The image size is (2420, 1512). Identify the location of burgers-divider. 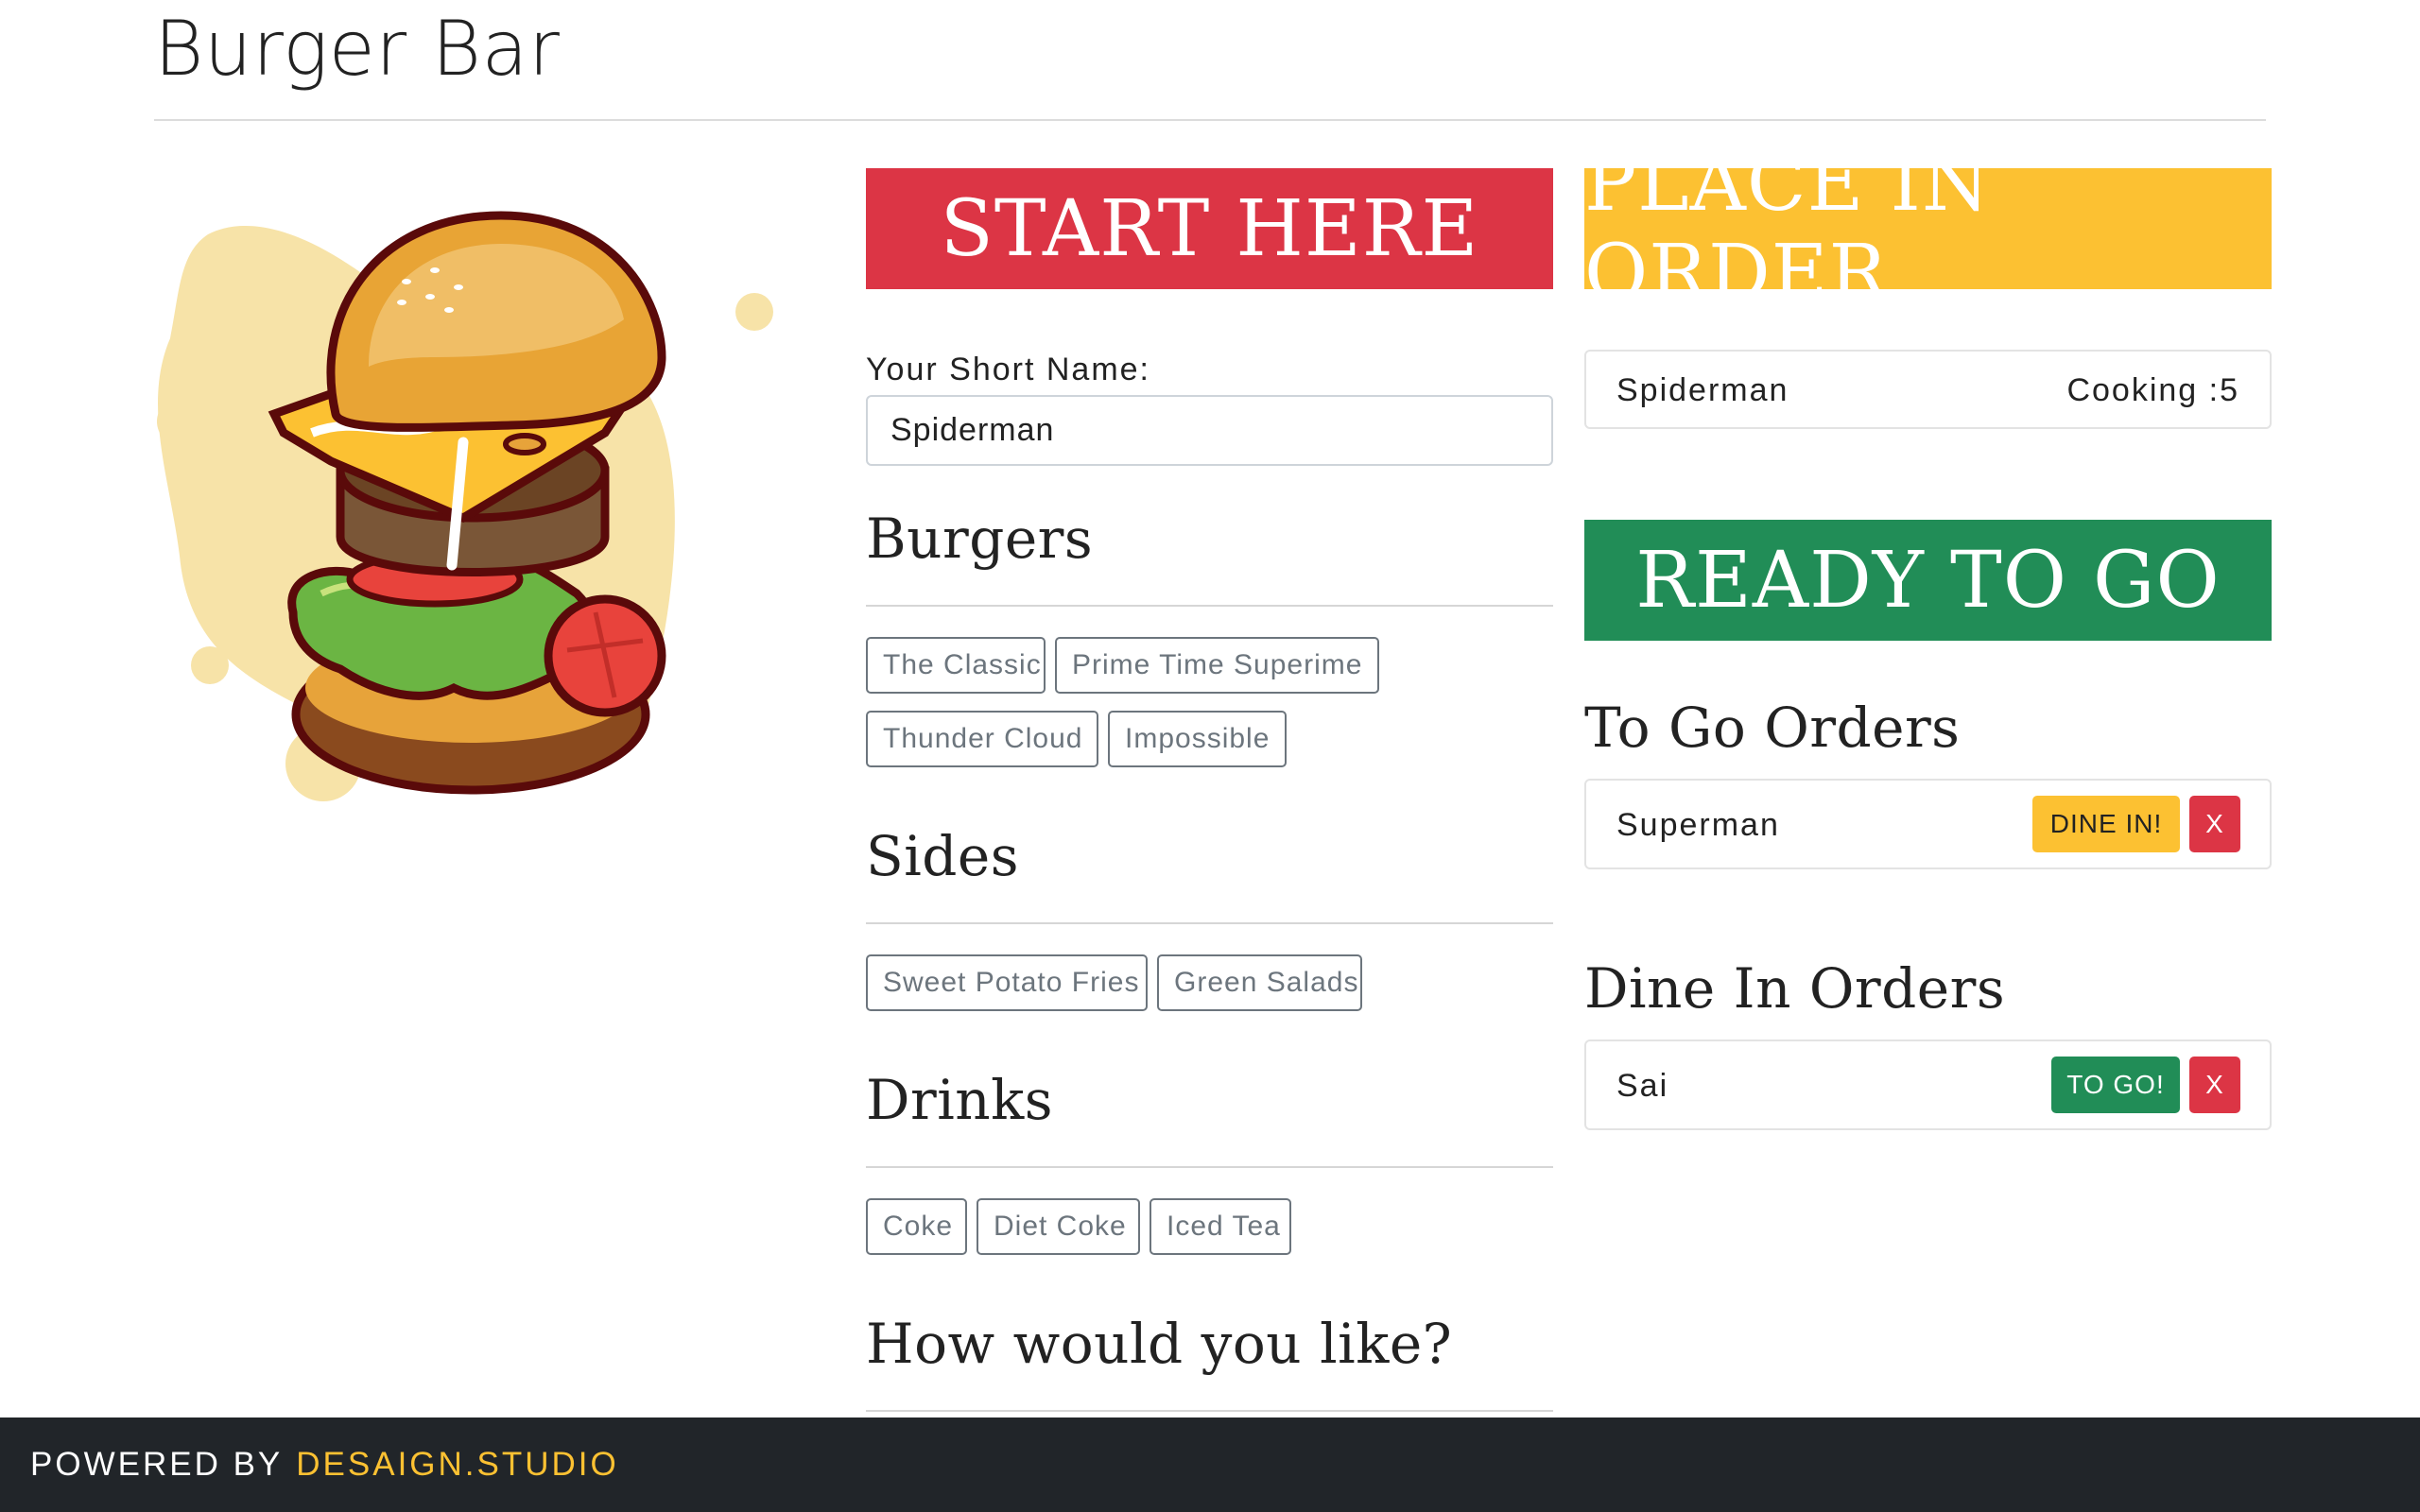
(1210, 606).